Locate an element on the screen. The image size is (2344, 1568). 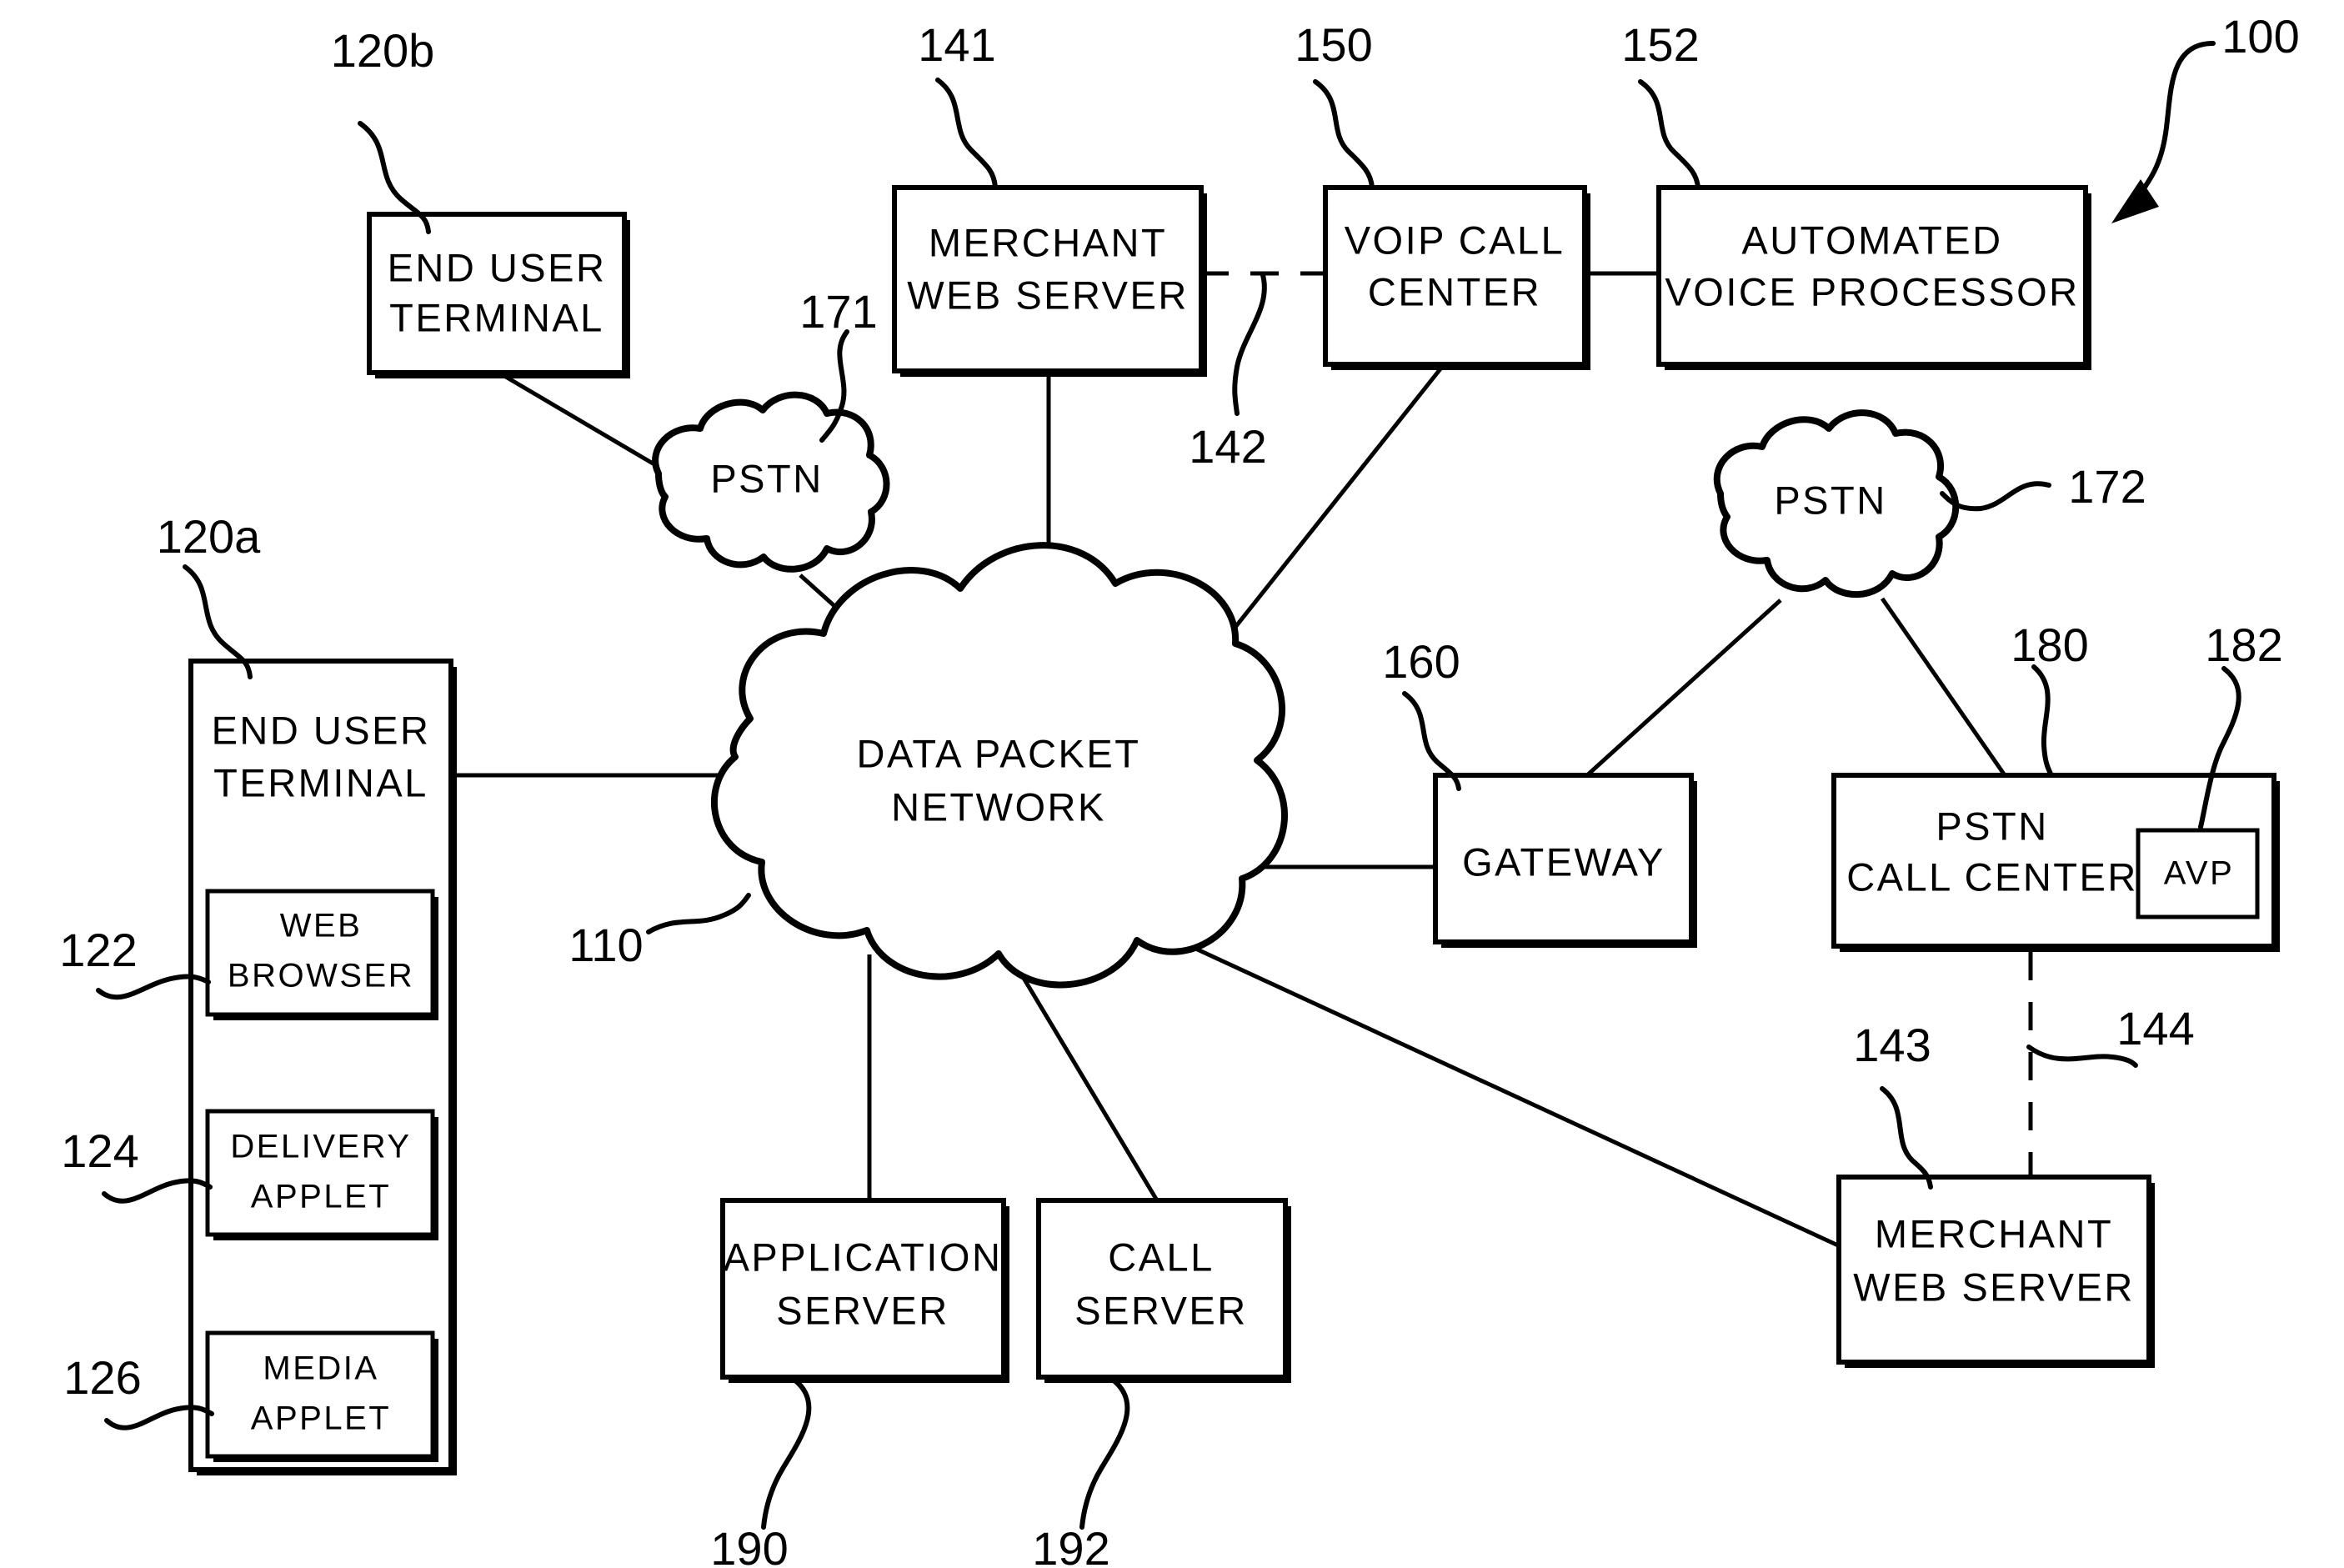
ref-192: 192 is located at coordinates (1070, 1545).